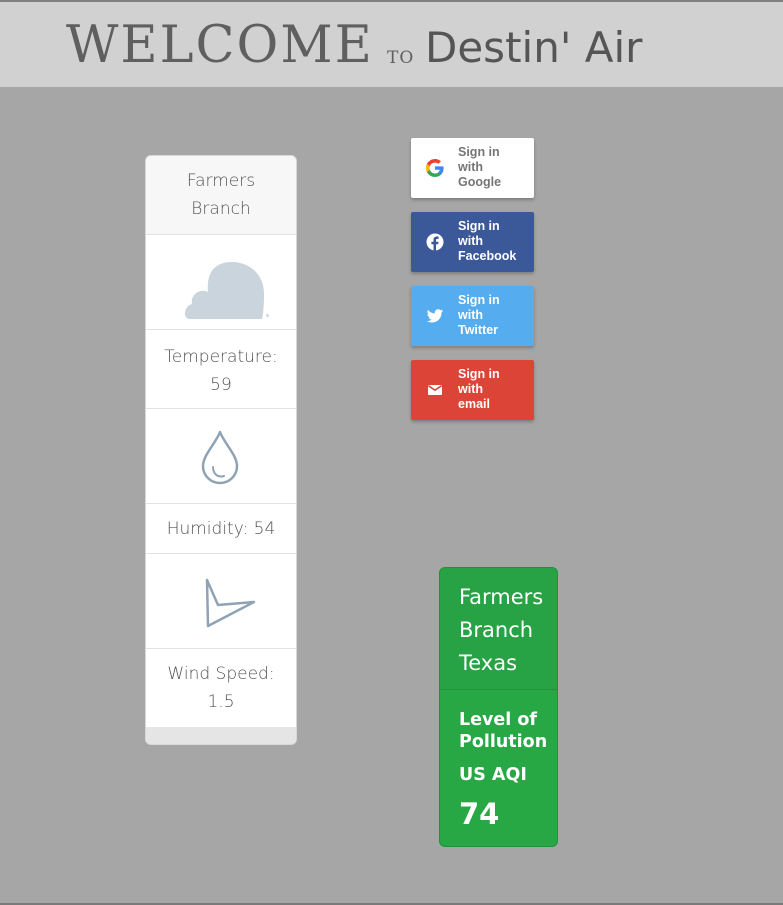 This screenshot has width=783, height=905. I want to click on google-label-line1: Sign in, so click(479, 152).